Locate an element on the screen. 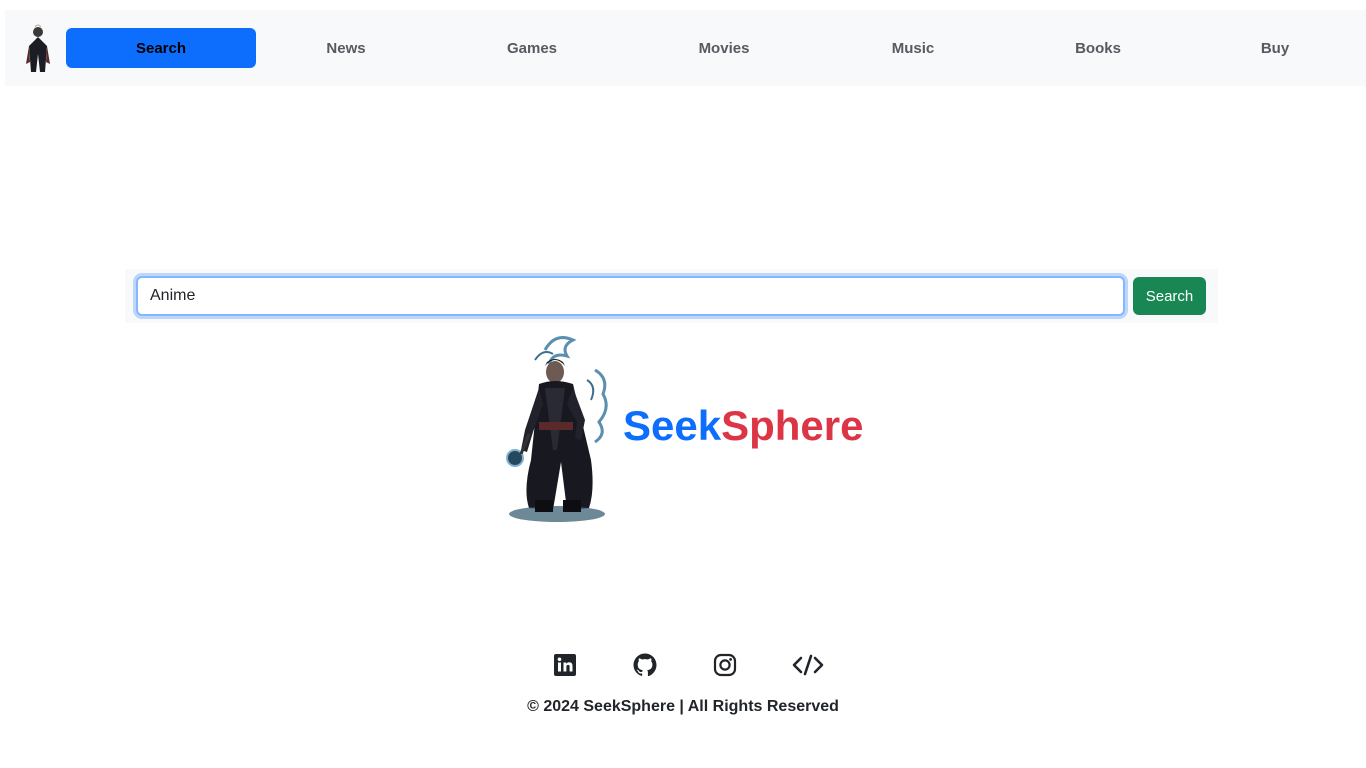 The image size is (1366, 768). character-logo-icon is located at coordinates (38, 49).